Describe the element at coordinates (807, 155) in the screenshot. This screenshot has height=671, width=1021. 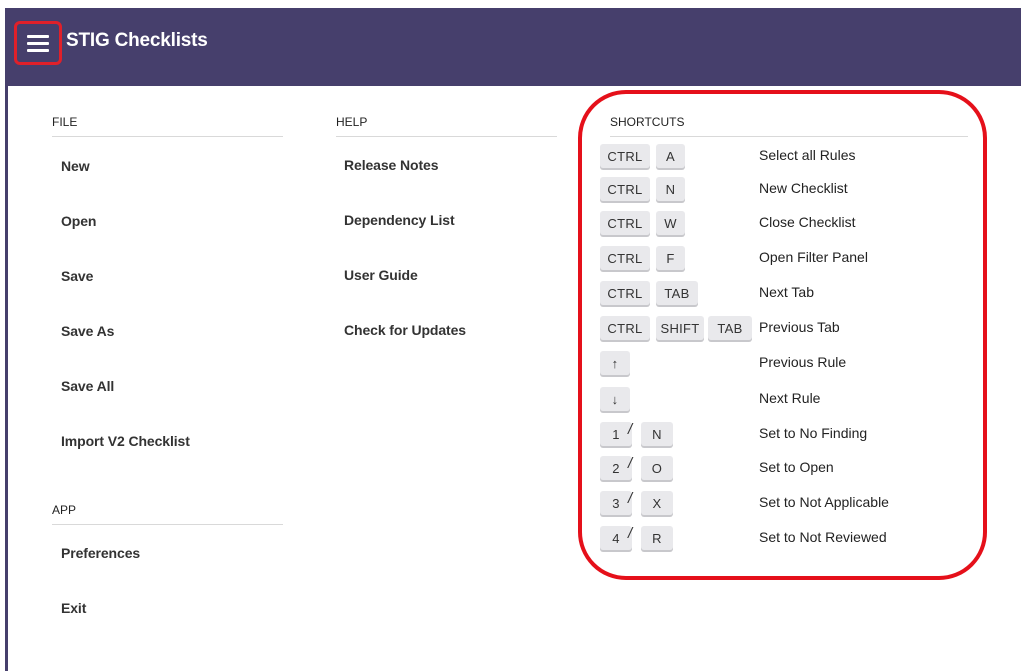
I see `shortcut-description: Select all Rules` at that location.